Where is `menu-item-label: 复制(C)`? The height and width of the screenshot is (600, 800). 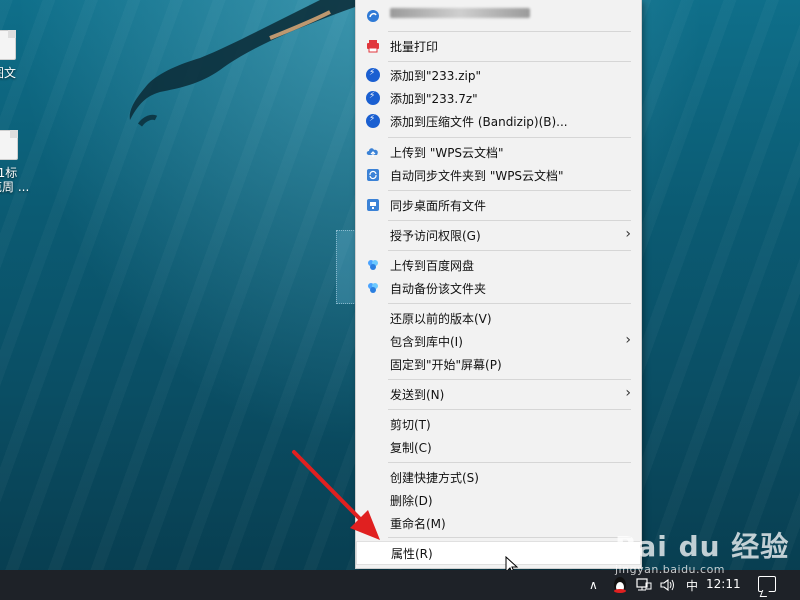 menu-item-label: 复制(C) is located at coordinates (411, 448).